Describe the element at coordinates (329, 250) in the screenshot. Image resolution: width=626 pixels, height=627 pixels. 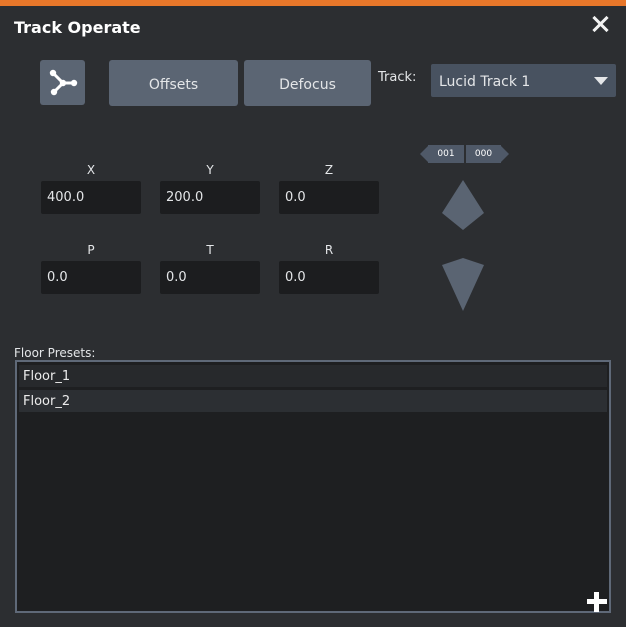
I see `r-label: R` at that location.